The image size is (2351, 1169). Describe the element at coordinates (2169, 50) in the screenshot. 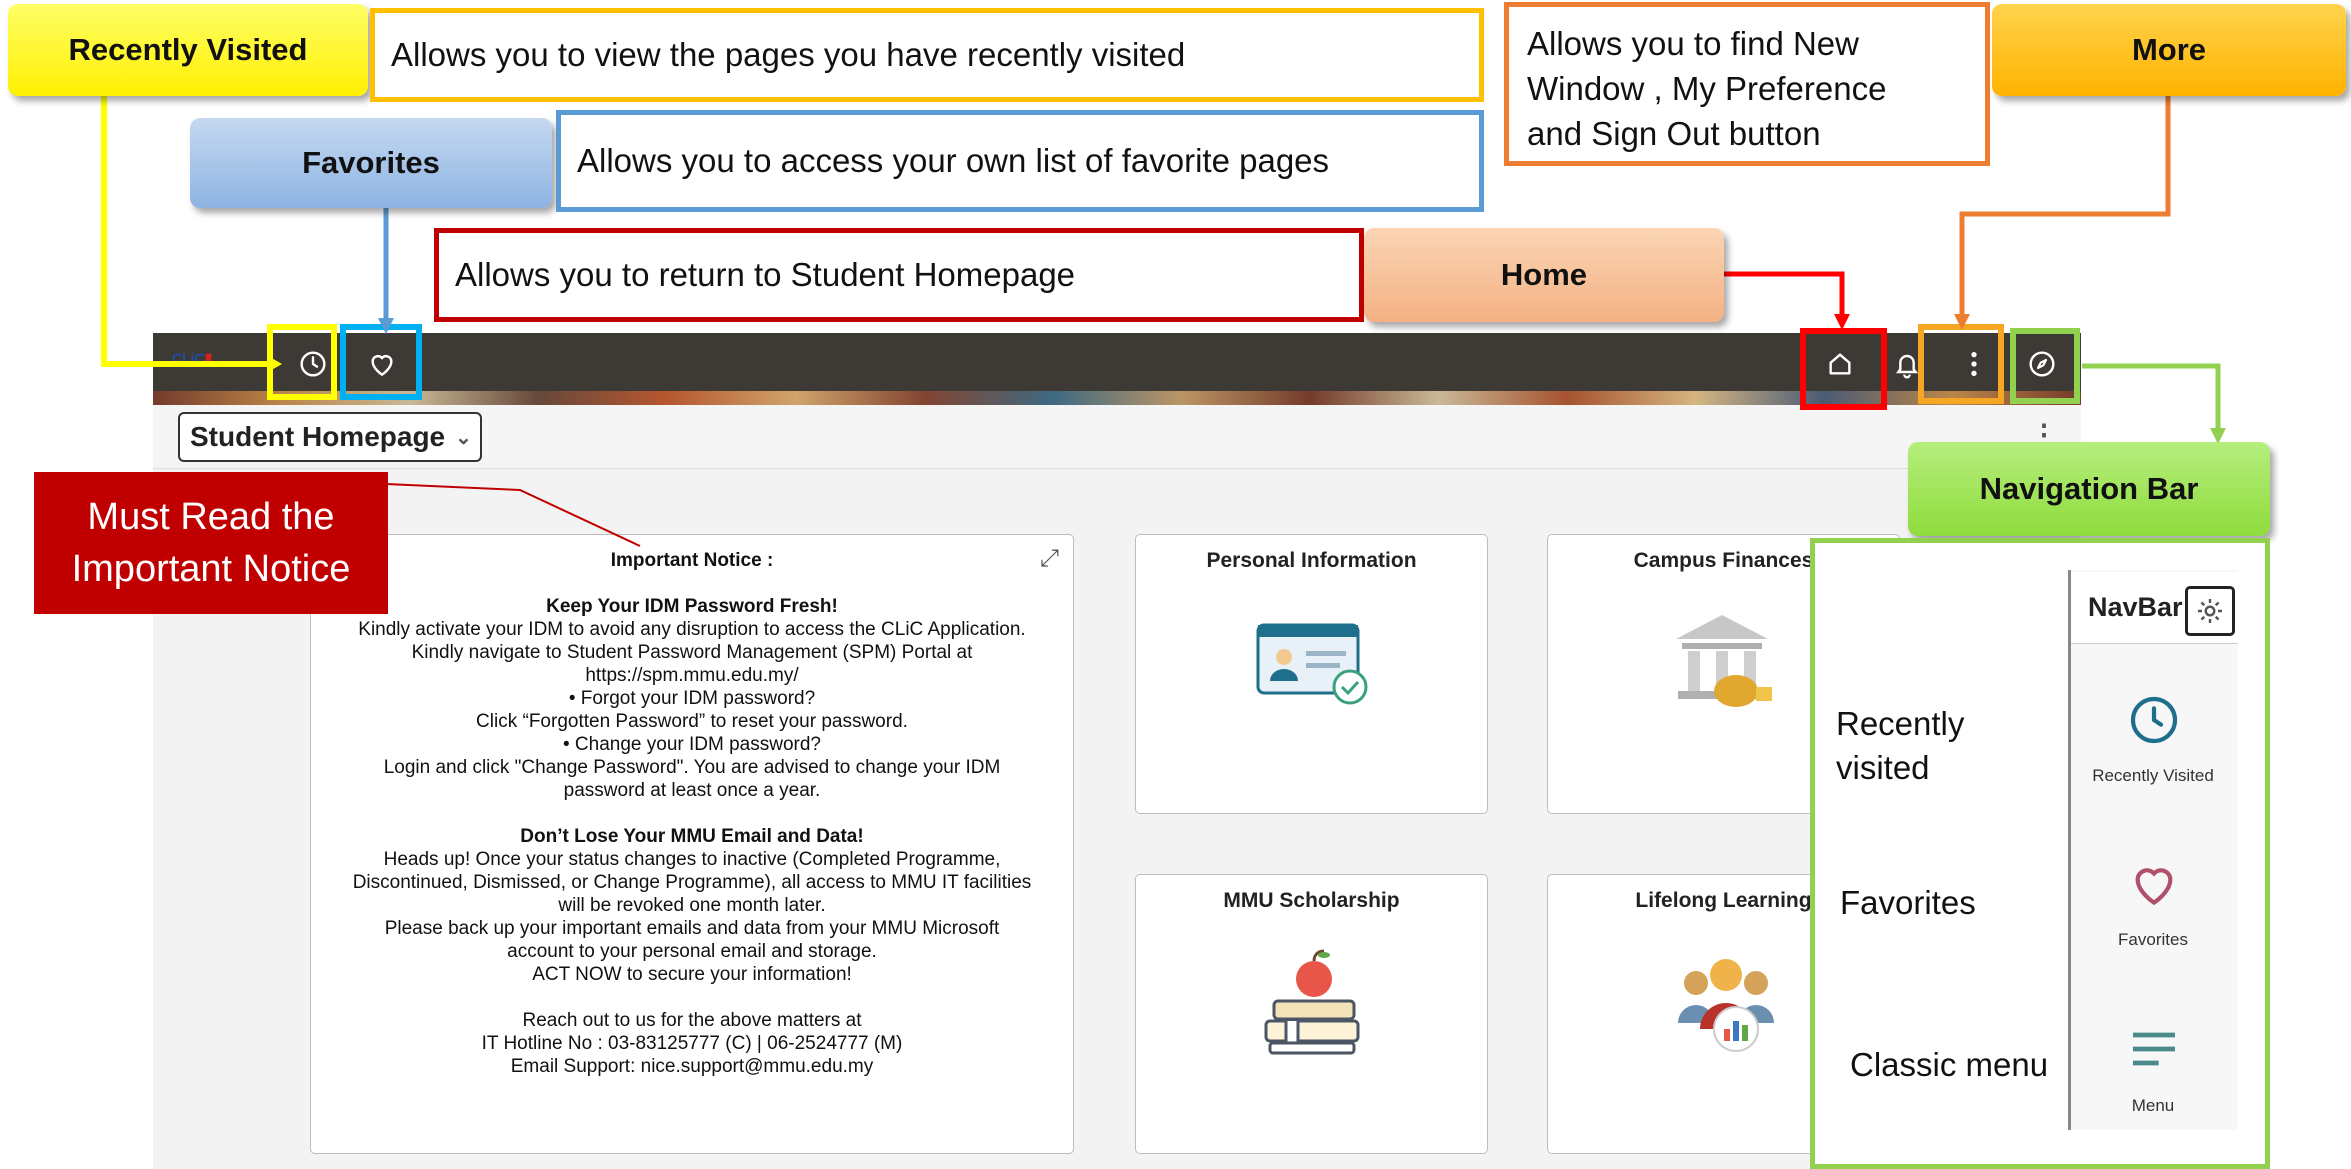

I see `more-tag: More` at that location.